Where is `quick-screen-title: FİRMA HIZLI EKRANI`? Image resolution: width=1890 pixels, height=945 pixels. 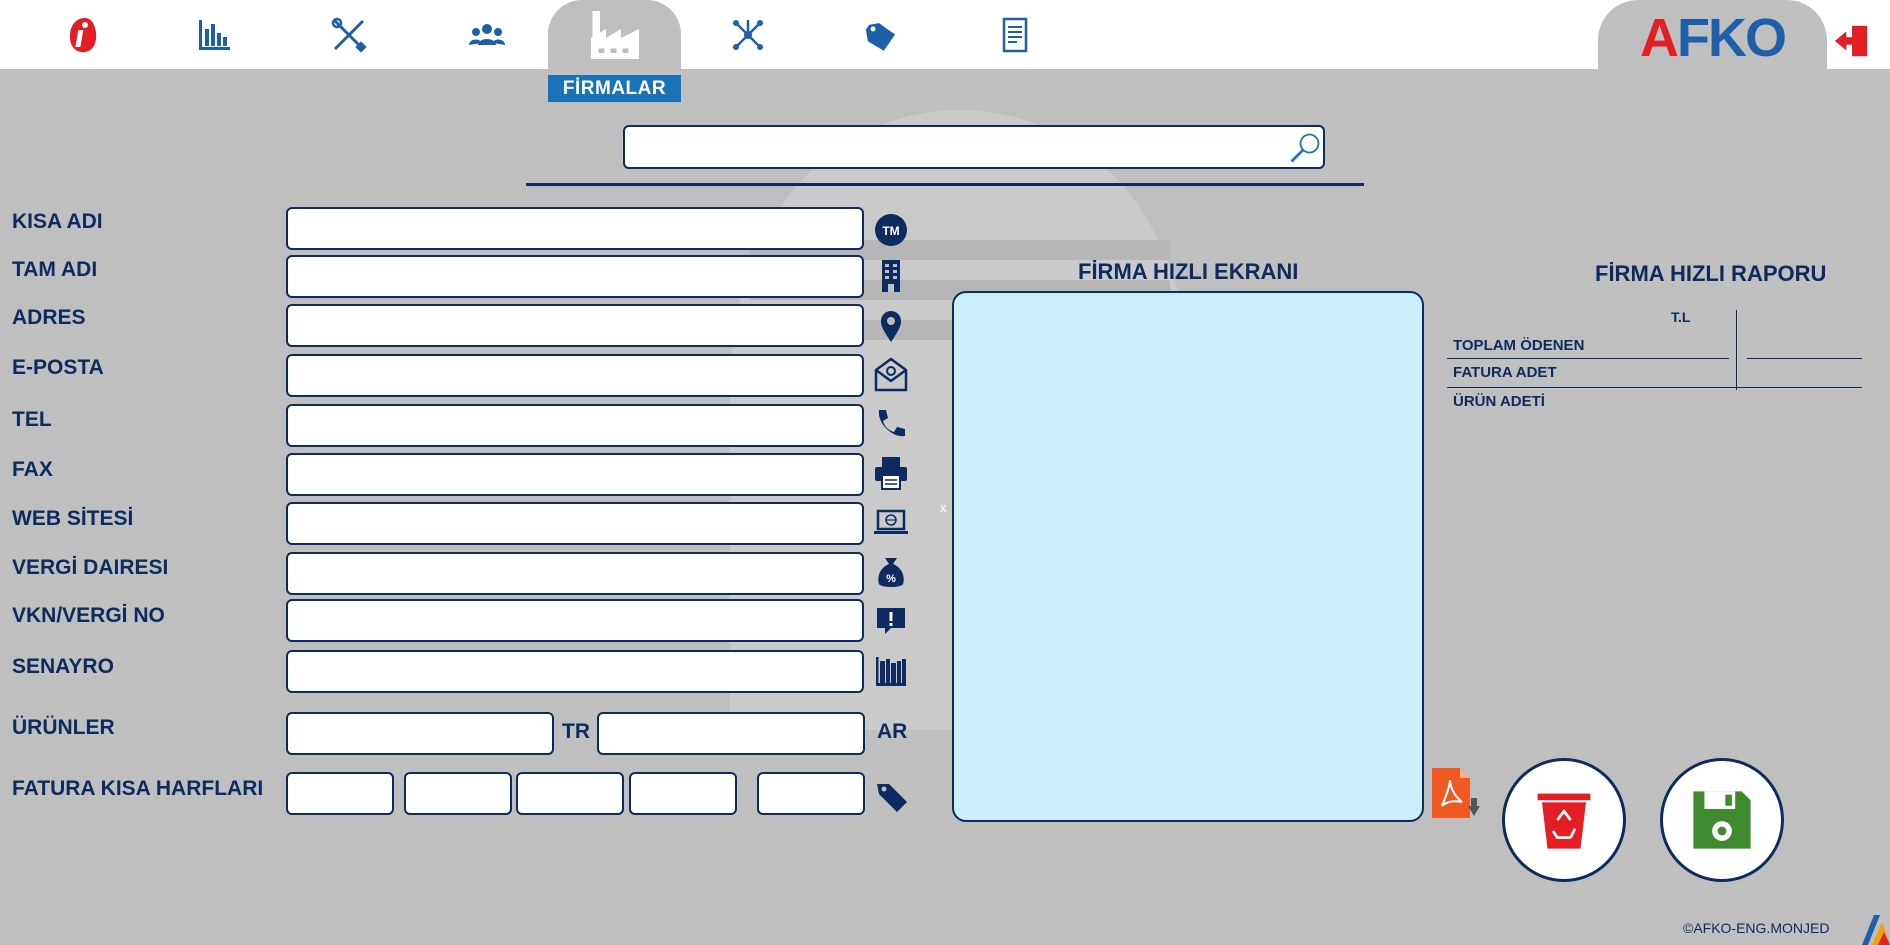 quick-screen-title: FİRMA HIZLI EKRANI is located at coordinates (1188, 271).